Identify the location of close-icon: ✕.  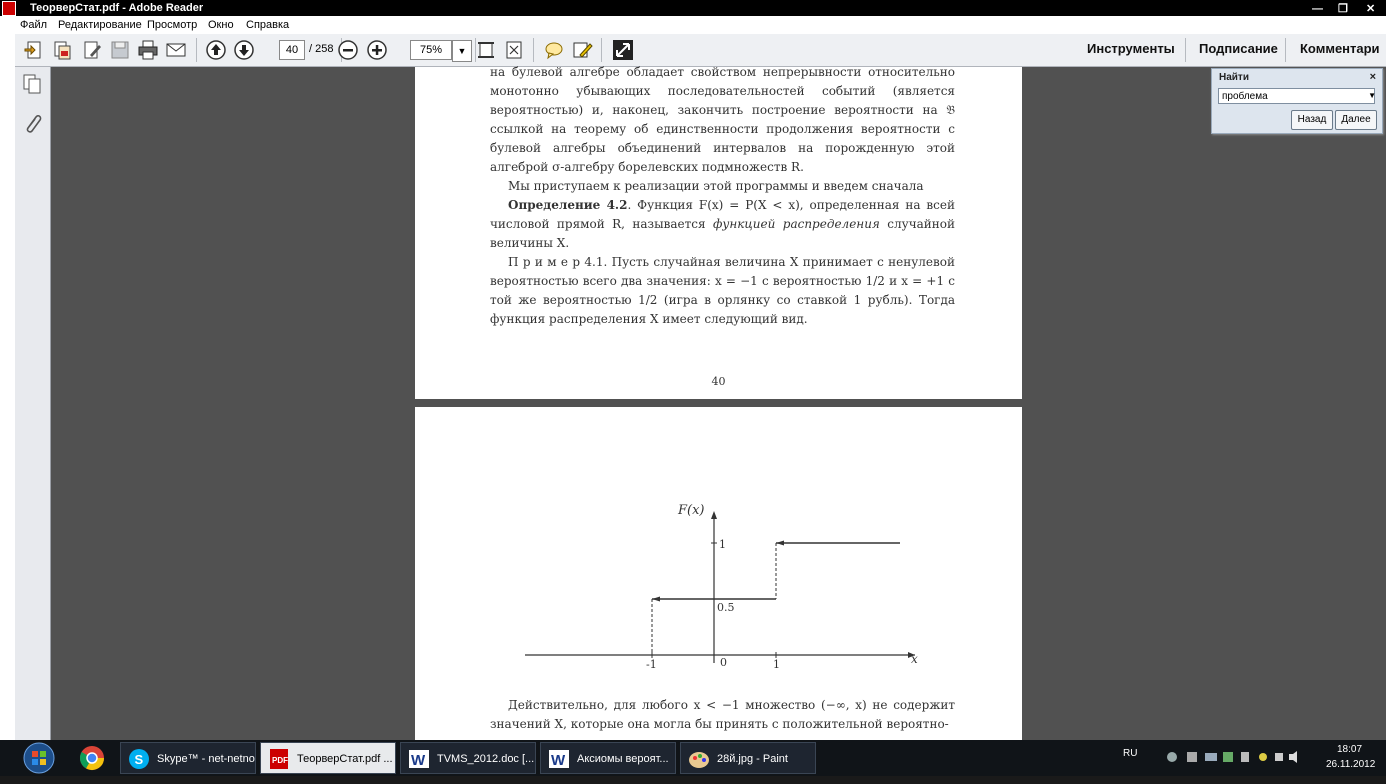
(1370, 9).